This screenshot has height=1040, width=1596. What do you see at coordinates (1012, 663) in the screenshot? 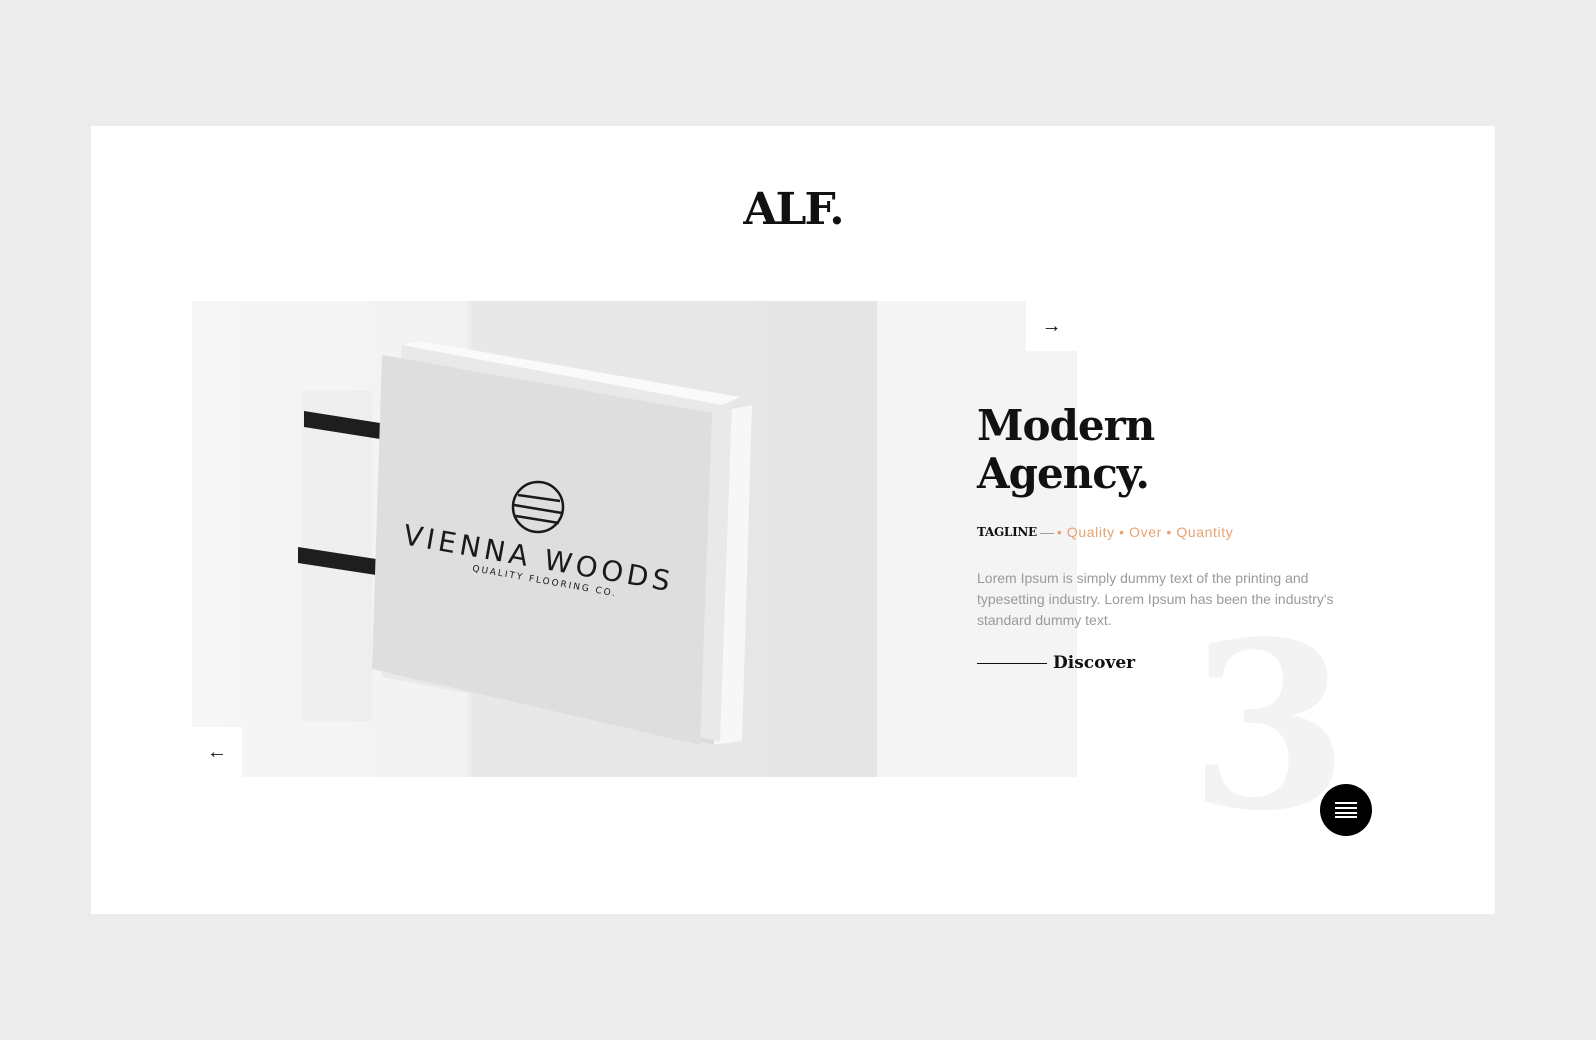
I see `discover-line` at bounding box center [1012, 663].